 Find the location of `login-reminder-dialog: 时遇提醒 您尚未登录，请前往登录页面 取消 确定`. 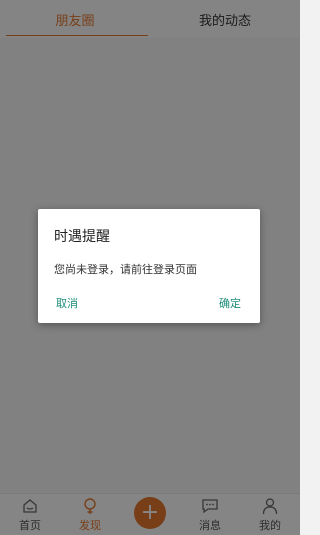

login-reminder-dialog: 时遇提醒 您尚未登录，请前往登录页面 取消 确定 is located at coordinates (149, 266).